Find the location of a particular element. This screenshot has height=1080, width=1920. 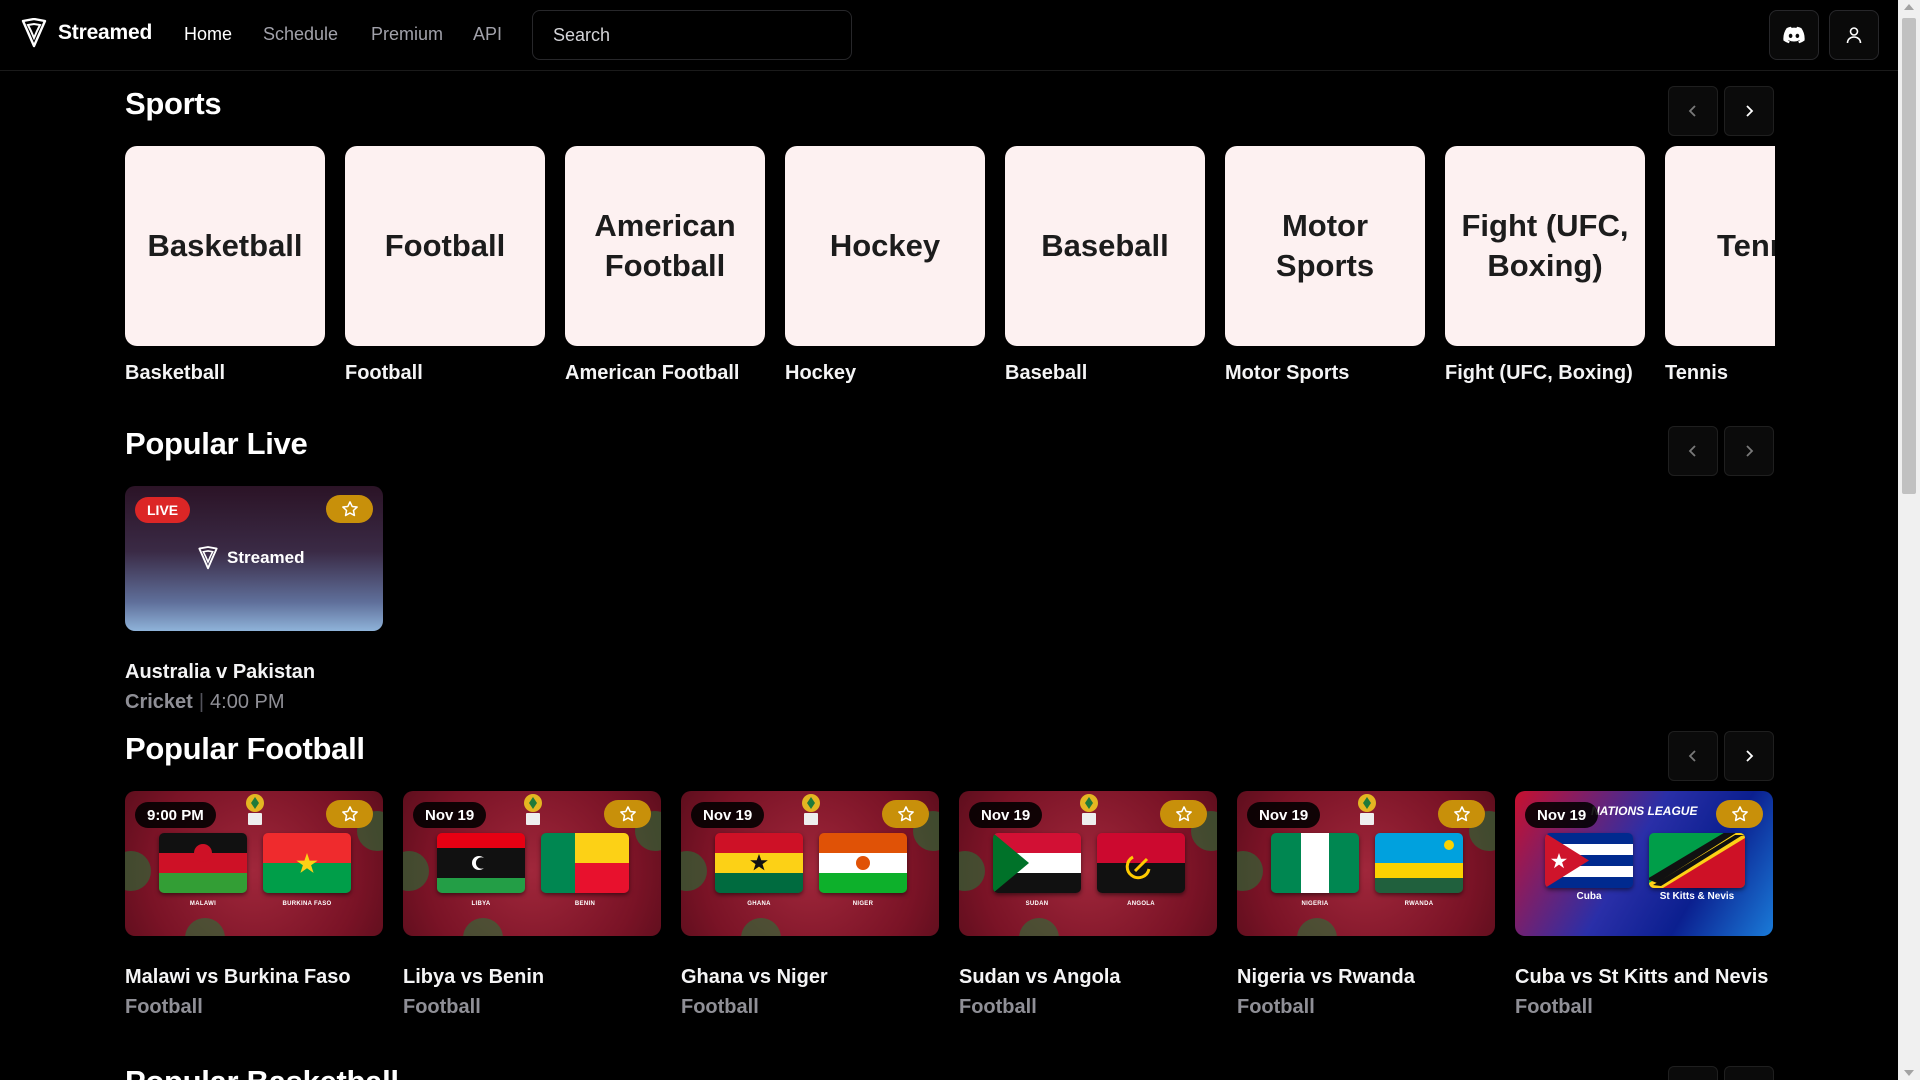

home-team-name: LIBYA is located at coordinates (481, 904).